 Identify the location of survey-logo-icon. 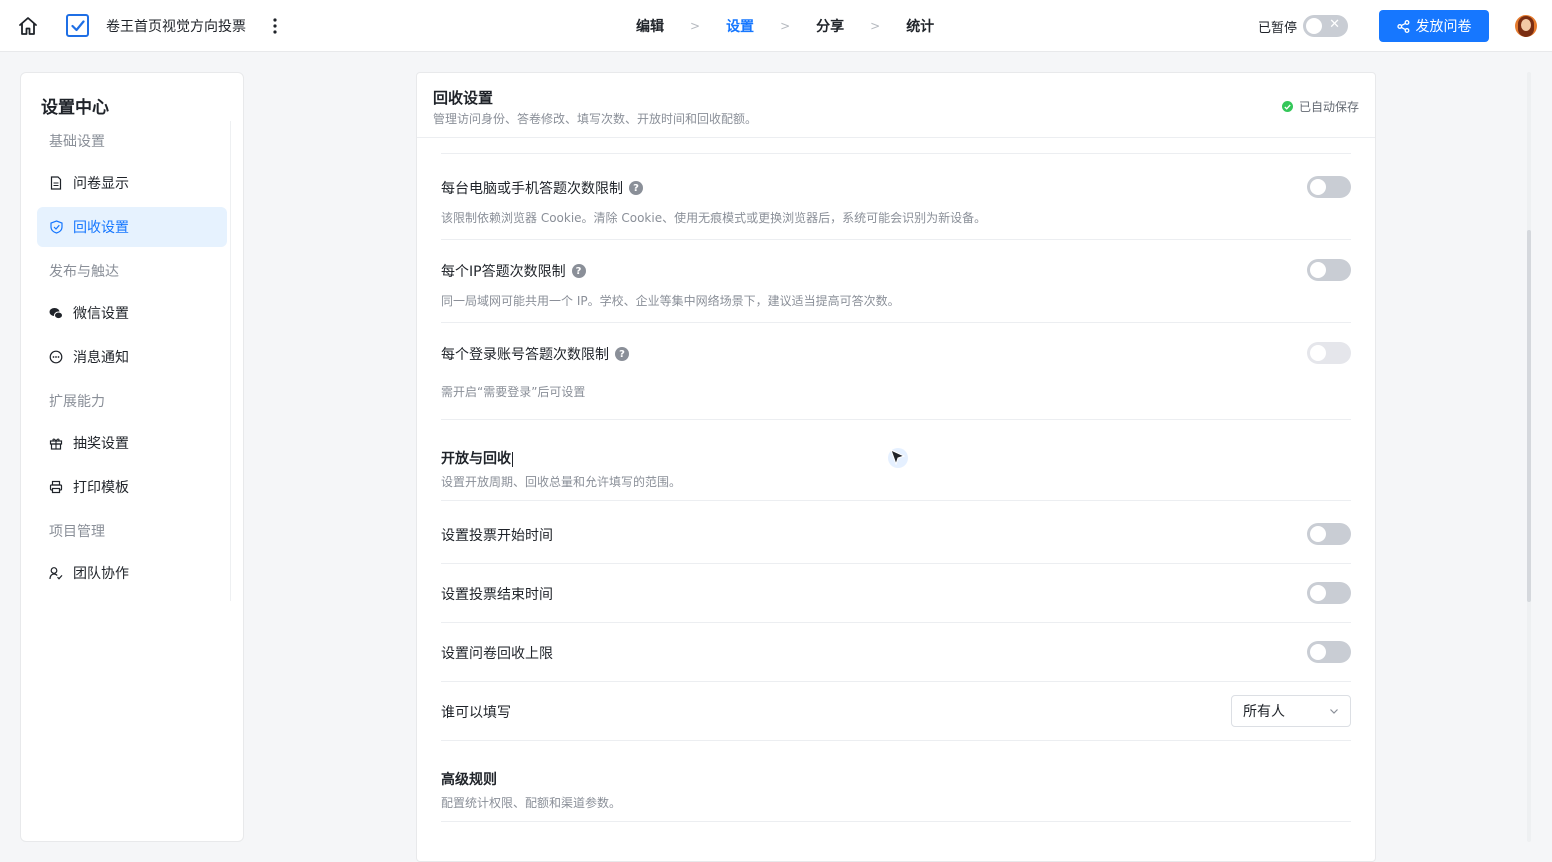
(77, 25).